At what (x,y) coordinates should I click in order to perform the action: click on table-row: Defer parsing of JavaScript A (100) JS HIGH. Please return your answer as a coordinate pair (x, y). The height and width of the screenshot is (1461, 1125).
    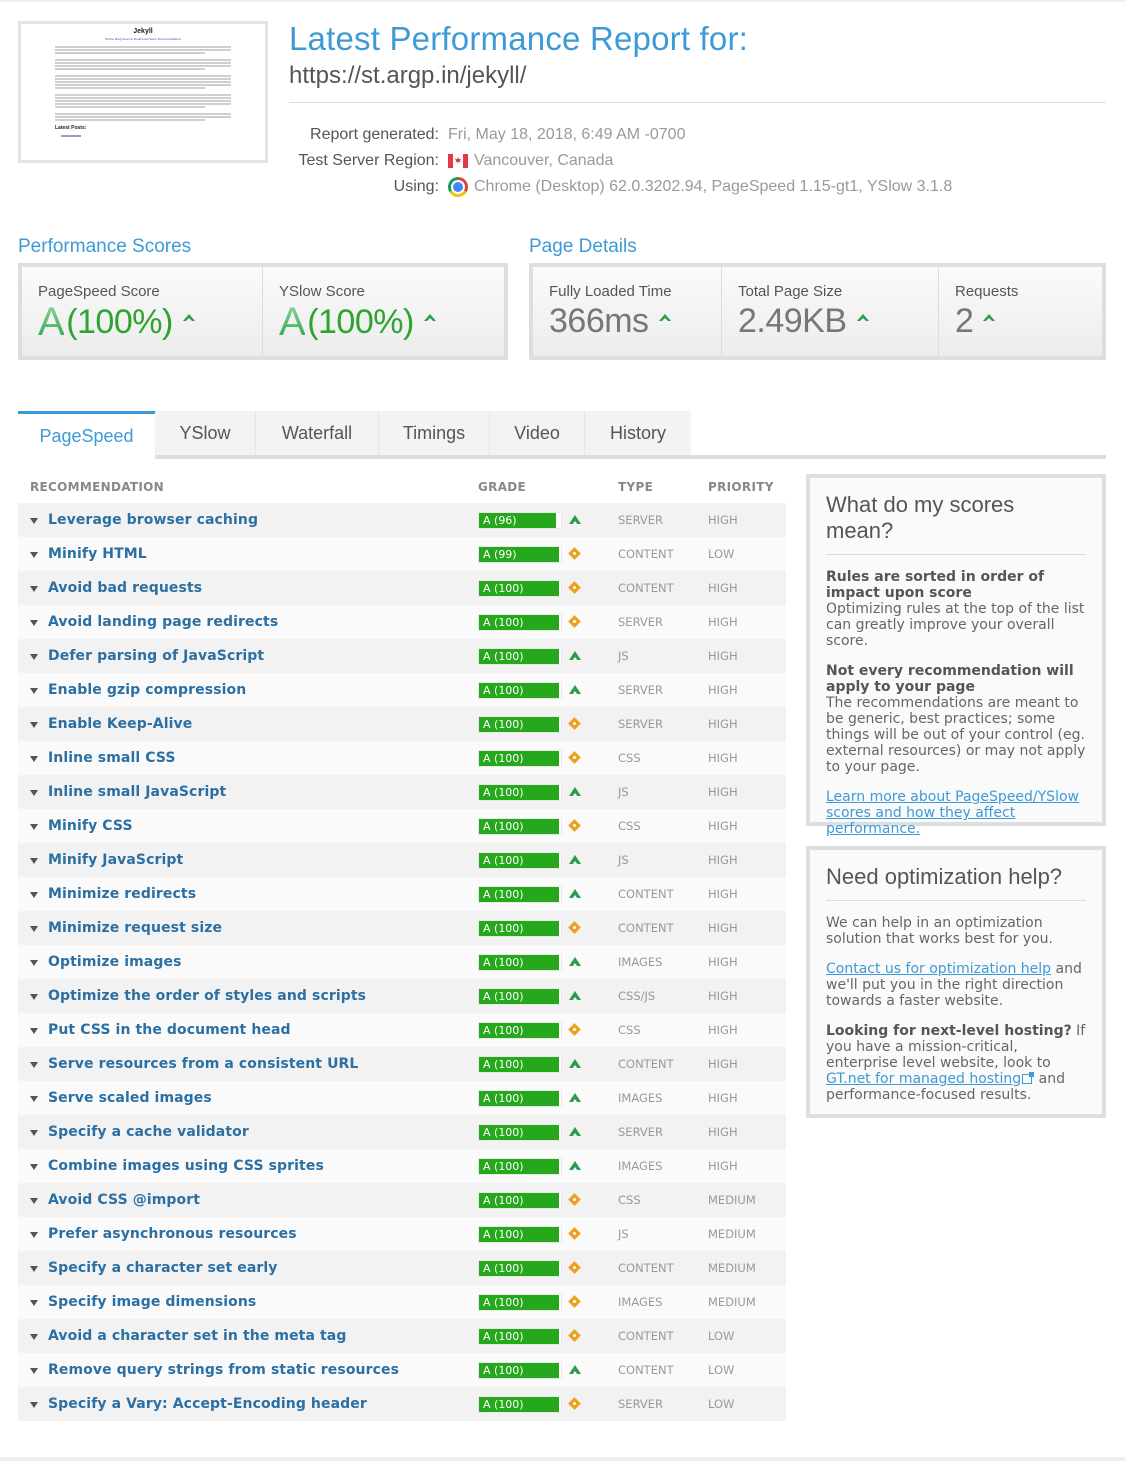
    Looking at the image, I should click on (402, 656).